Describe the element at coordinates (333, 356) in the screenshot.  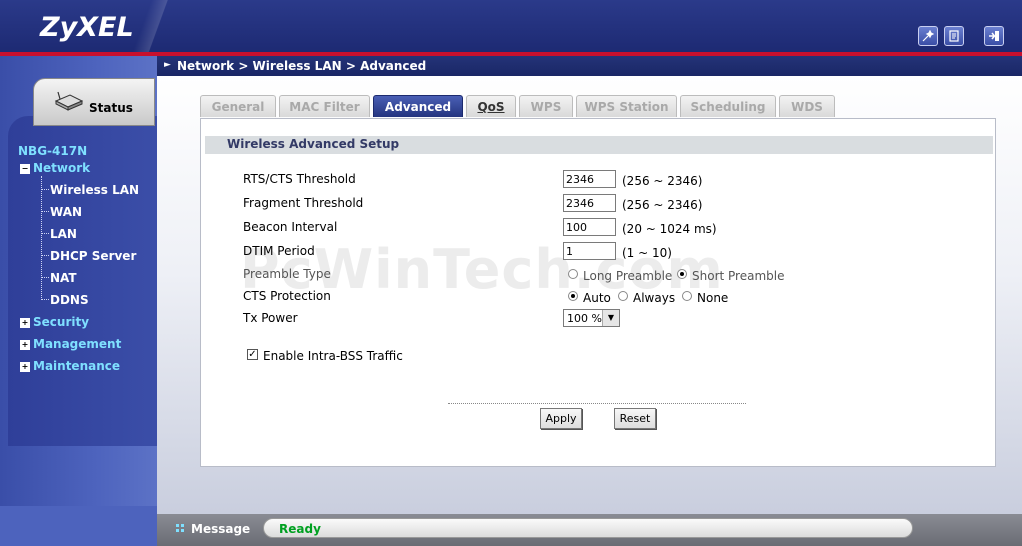
I see `intra-bss-label: Enable Intra-BSS Traffic` at that location.